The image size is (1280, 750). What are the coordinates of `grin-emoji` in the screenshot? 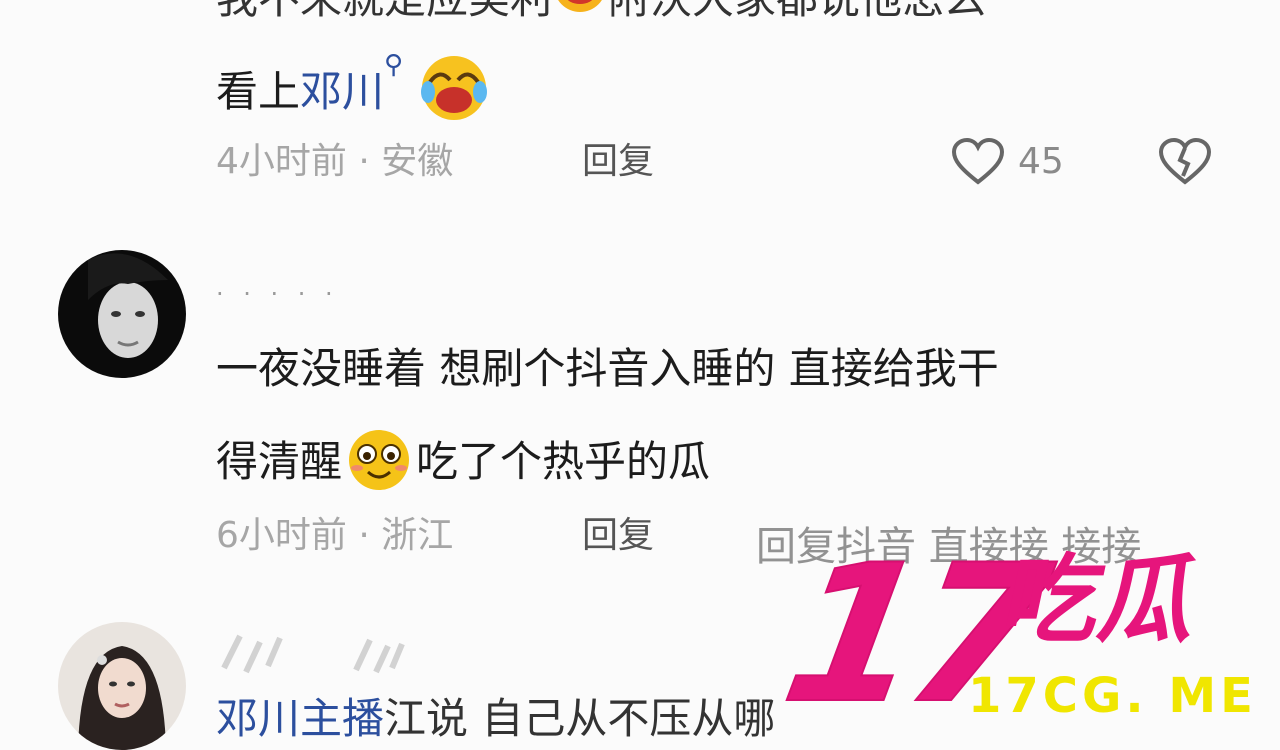 It's located at (379, 460).